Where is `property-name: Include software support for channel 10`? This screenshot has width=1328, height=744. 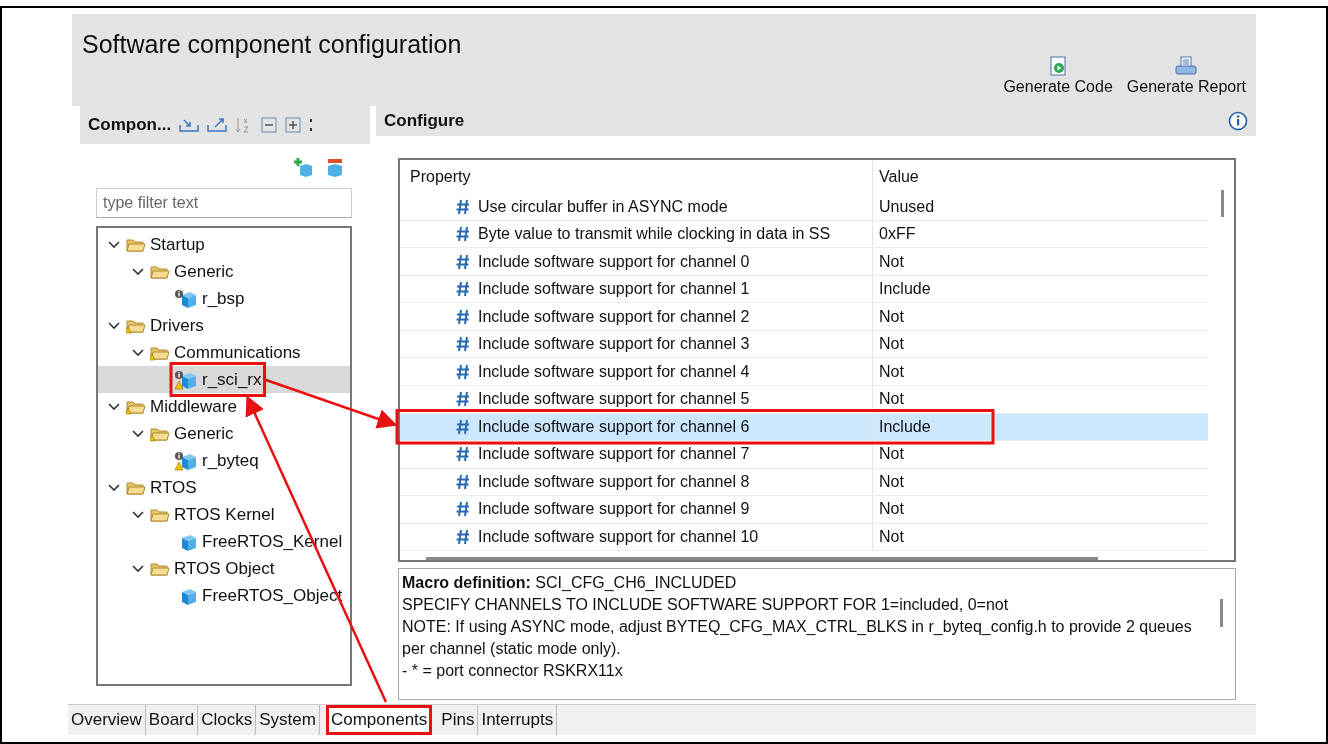
property-name: Include software support for channel 10 is located at coordinates (618, 536).